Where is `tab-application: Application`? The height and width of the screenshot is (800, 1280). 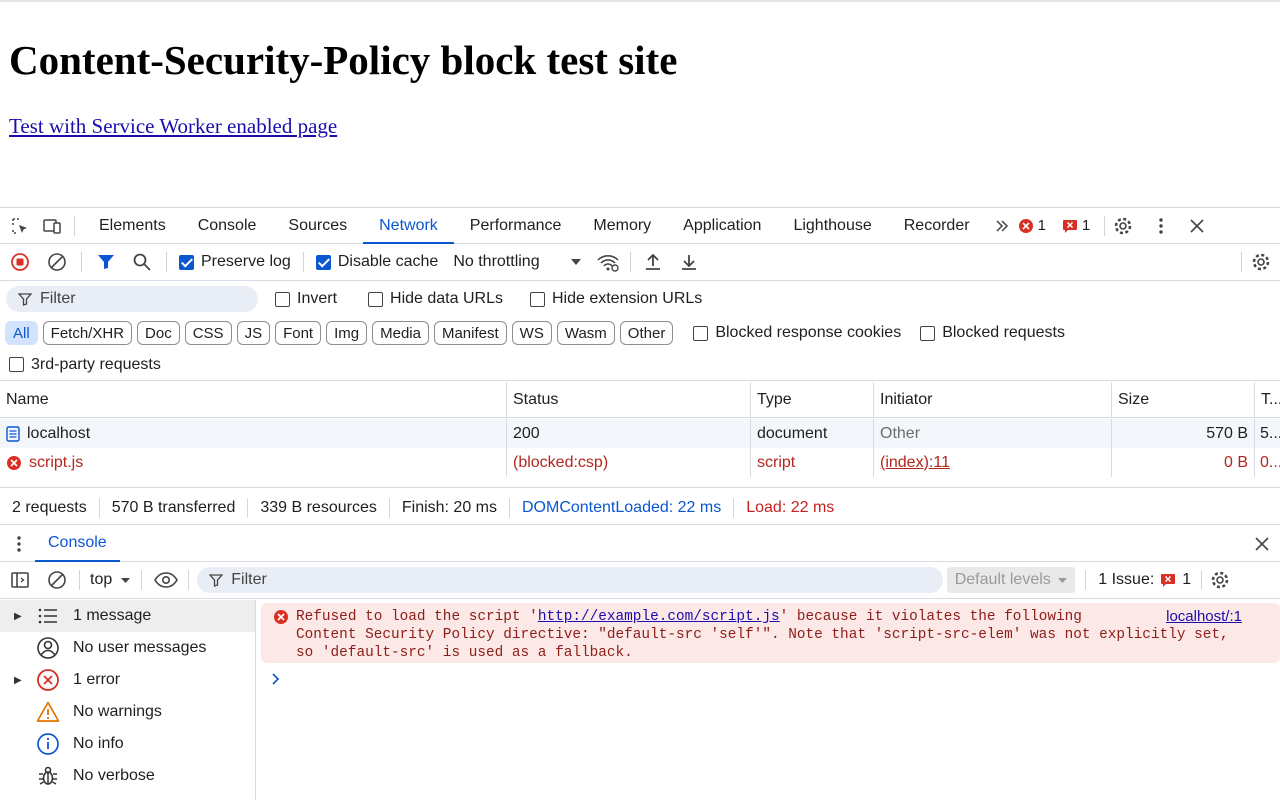
tab-application: Application is located at coordinates (722, 226).